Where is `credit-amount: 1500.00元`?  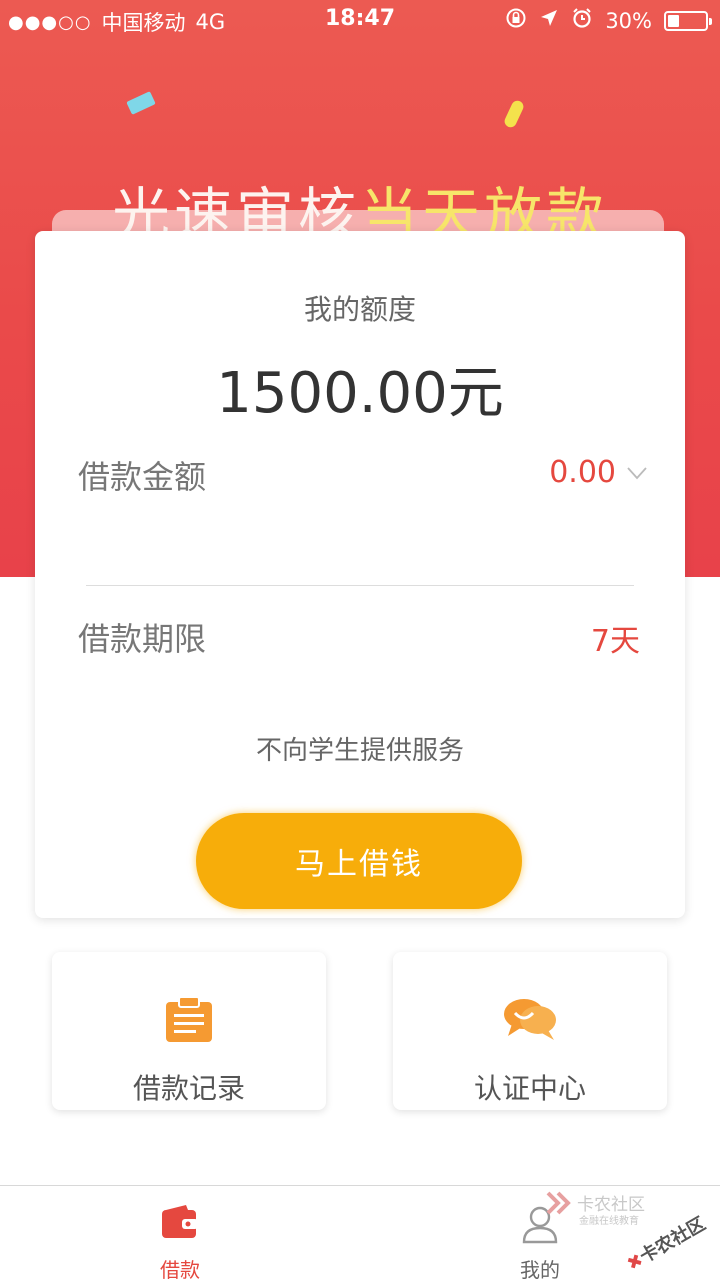 credit-amount: 1500.00元 is located at coordinates (360, 393).